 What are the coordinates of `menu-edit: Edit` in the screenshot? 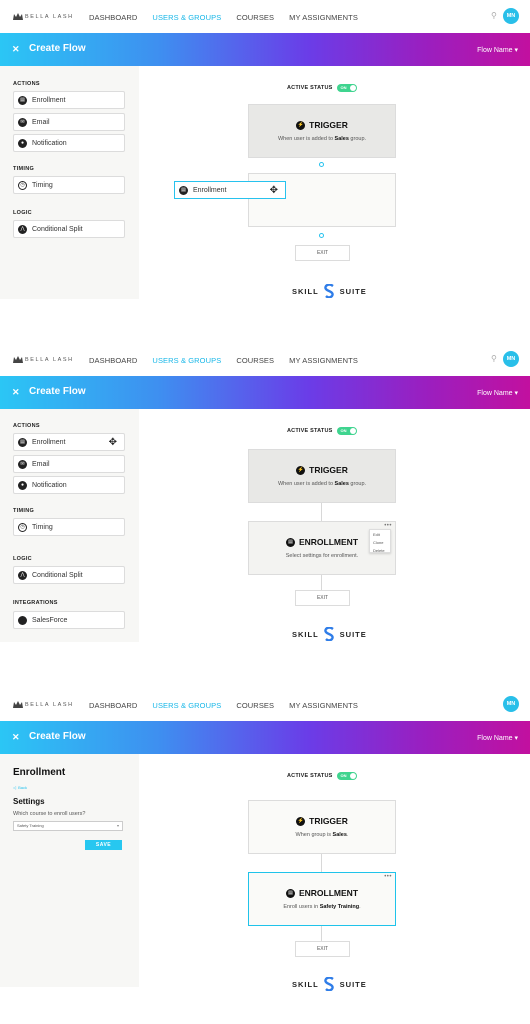 It's located at (380, 534).